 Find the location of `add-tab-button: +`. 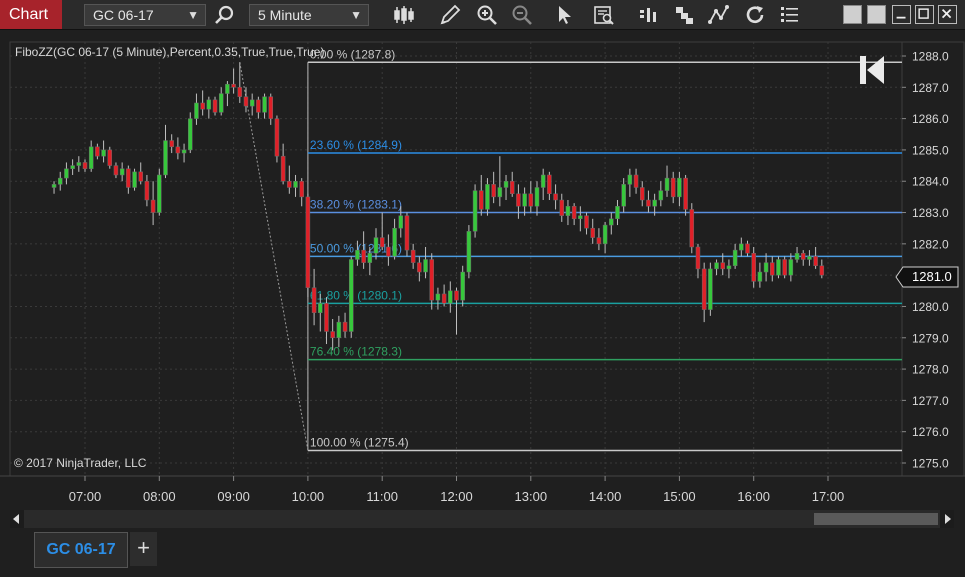

add-tab-button: + is located at coordinates (143, 549).